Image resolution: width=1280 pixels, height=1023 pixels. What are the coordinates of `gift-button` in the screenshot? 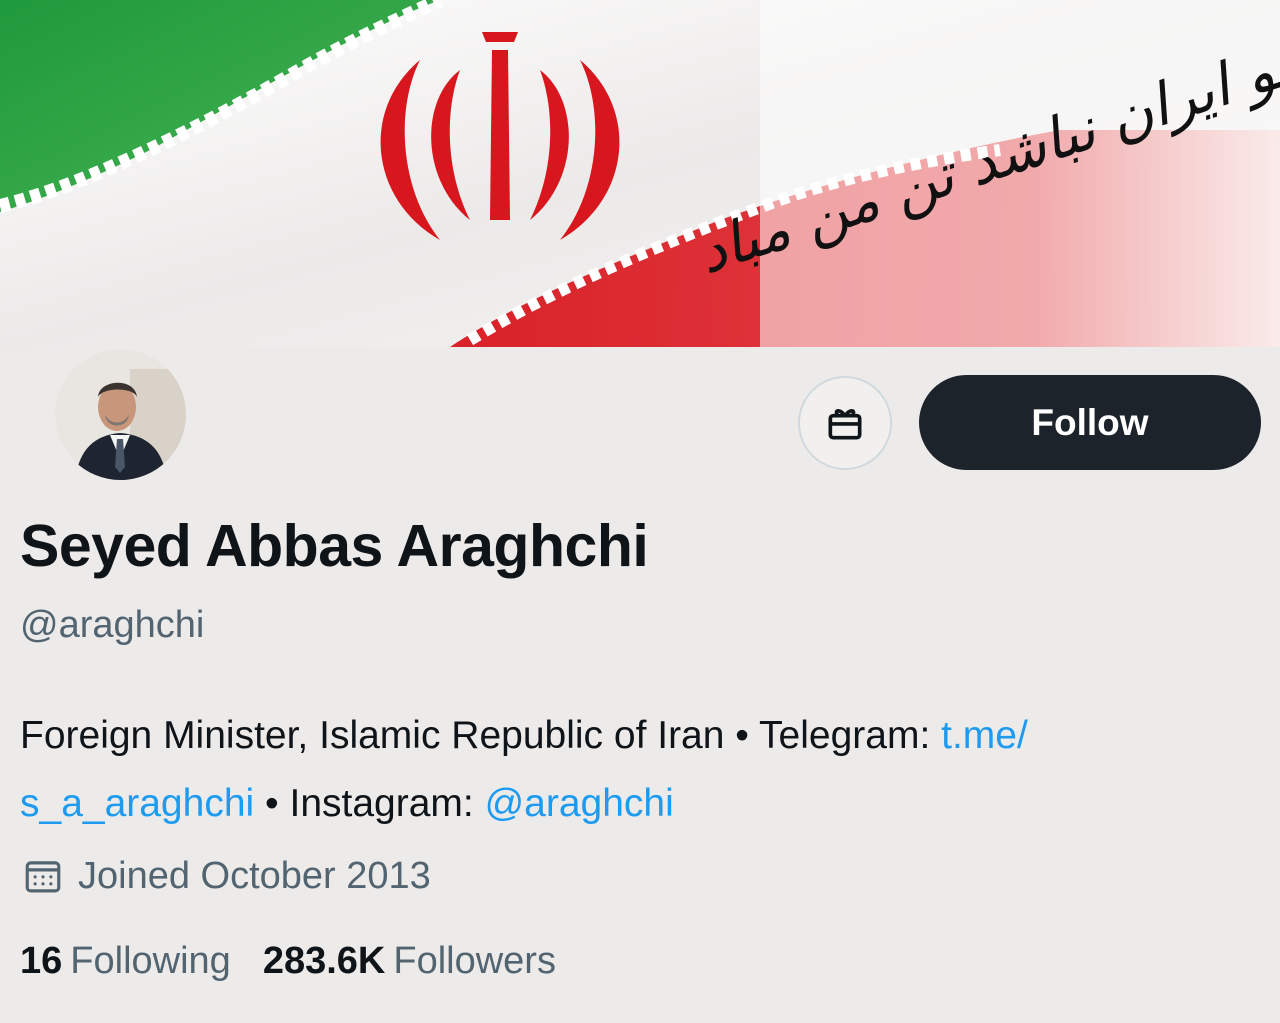 It's located at (845, 423).